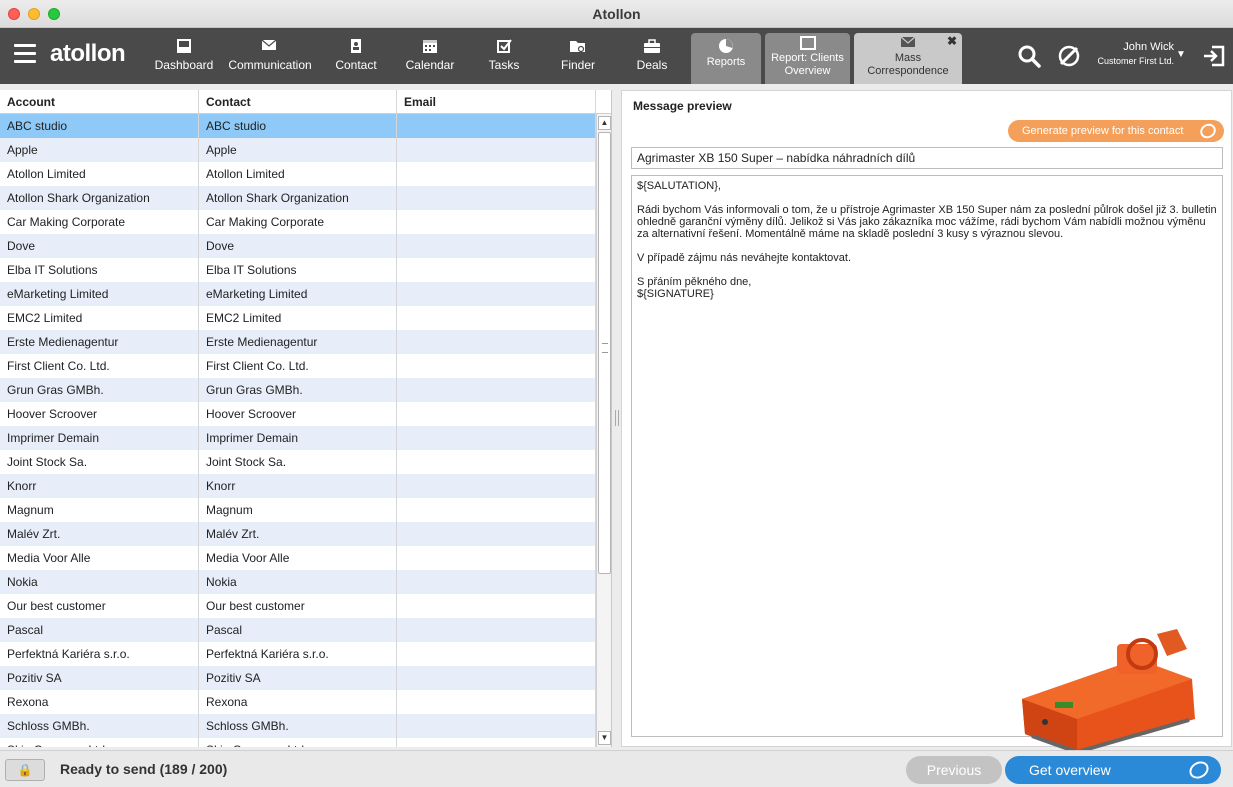  Describe the element at coordinates (99, 702) in the screenshot. I see `account-cell: Rexona` at that location.